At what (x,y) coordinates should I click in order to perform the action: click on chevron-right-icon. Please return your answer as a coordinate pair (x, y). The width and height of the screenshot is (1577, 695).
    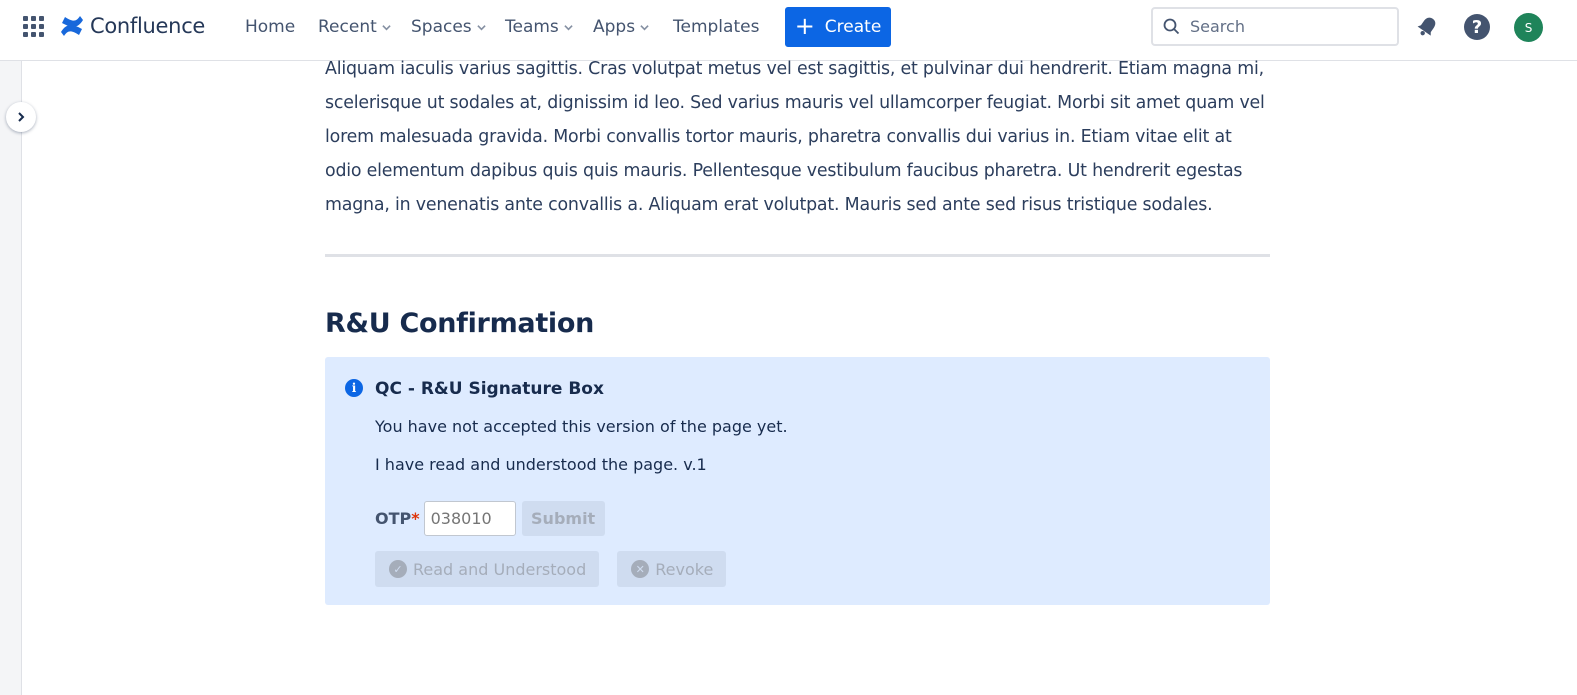
    Looking at the image, I should click on (21, 117).